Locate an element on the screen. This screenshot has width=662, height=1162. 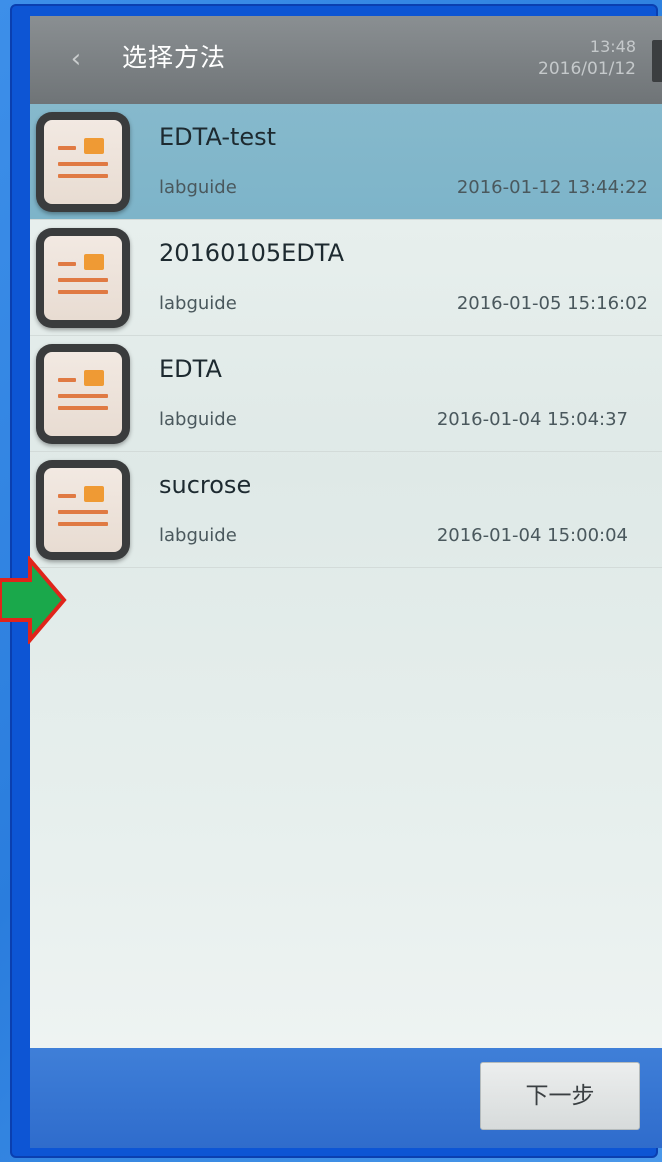
method-date: 2016-01-12 13:44:22 is located at coordinates (552, 187).